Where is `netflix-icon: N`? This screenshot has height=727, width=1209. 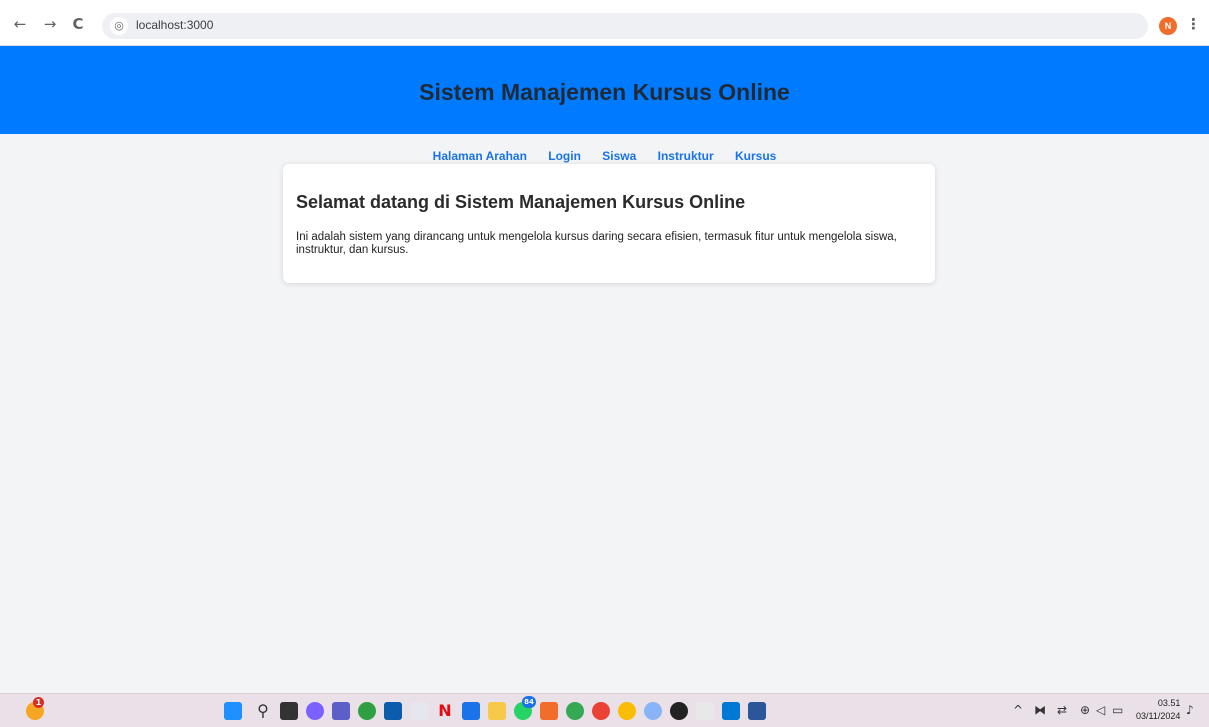
netflix-icon: N is located at coordinates (445, 711).